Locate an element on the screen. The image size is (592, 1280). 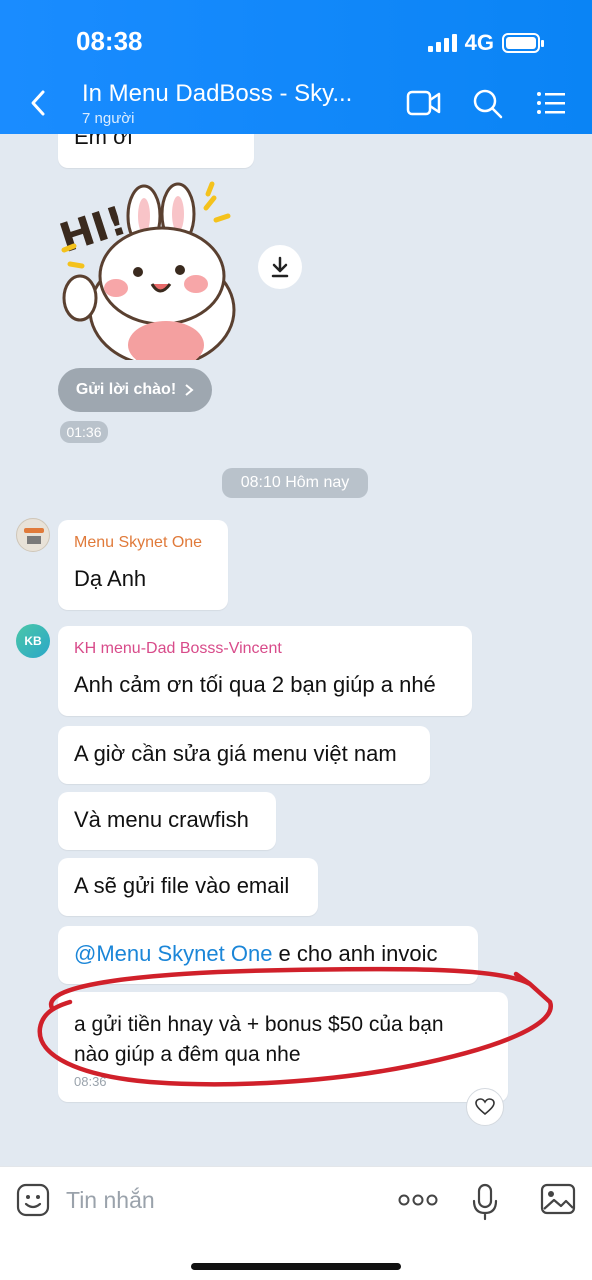
search-icon is located at coordinates (488, 104).